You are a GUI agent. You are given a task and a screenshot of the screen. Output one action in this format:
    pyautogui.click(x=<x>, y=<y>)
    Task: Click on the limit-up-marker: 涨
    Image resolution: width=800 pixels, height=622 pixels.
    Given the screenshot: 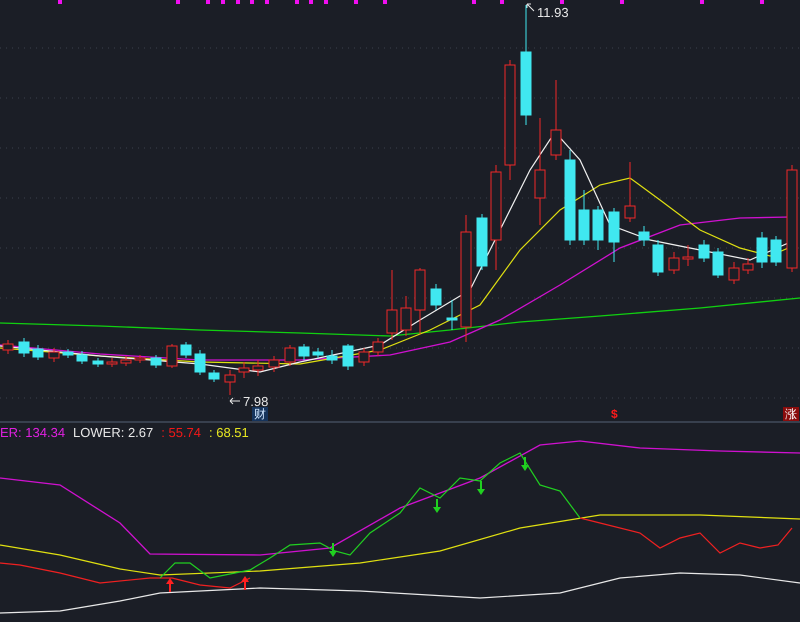 What is the action you would take?
    pyautogui.click(x=791, y=414)
    